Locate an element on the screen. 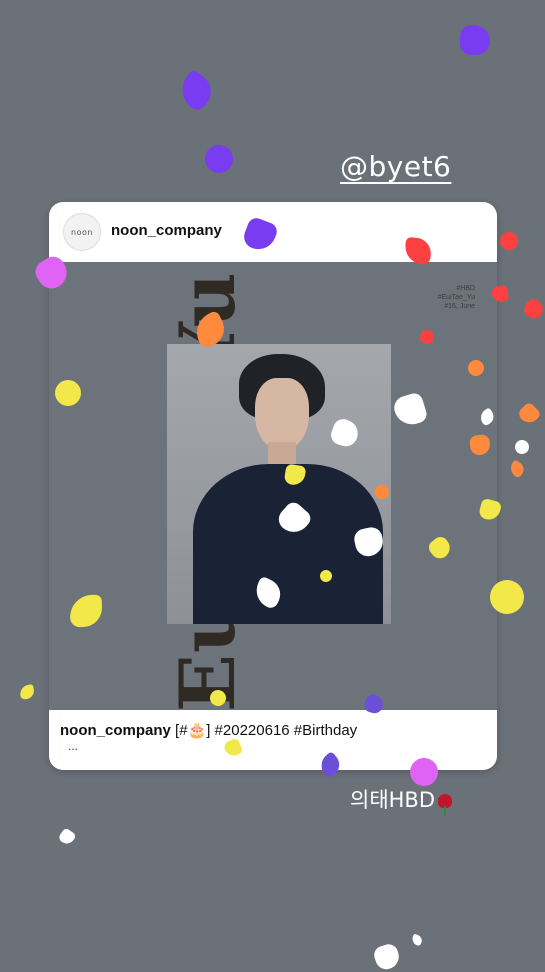 Image resolution: width=545 pixels, height=972 pixels. avatar: noon is located at coordinates (82, 232).